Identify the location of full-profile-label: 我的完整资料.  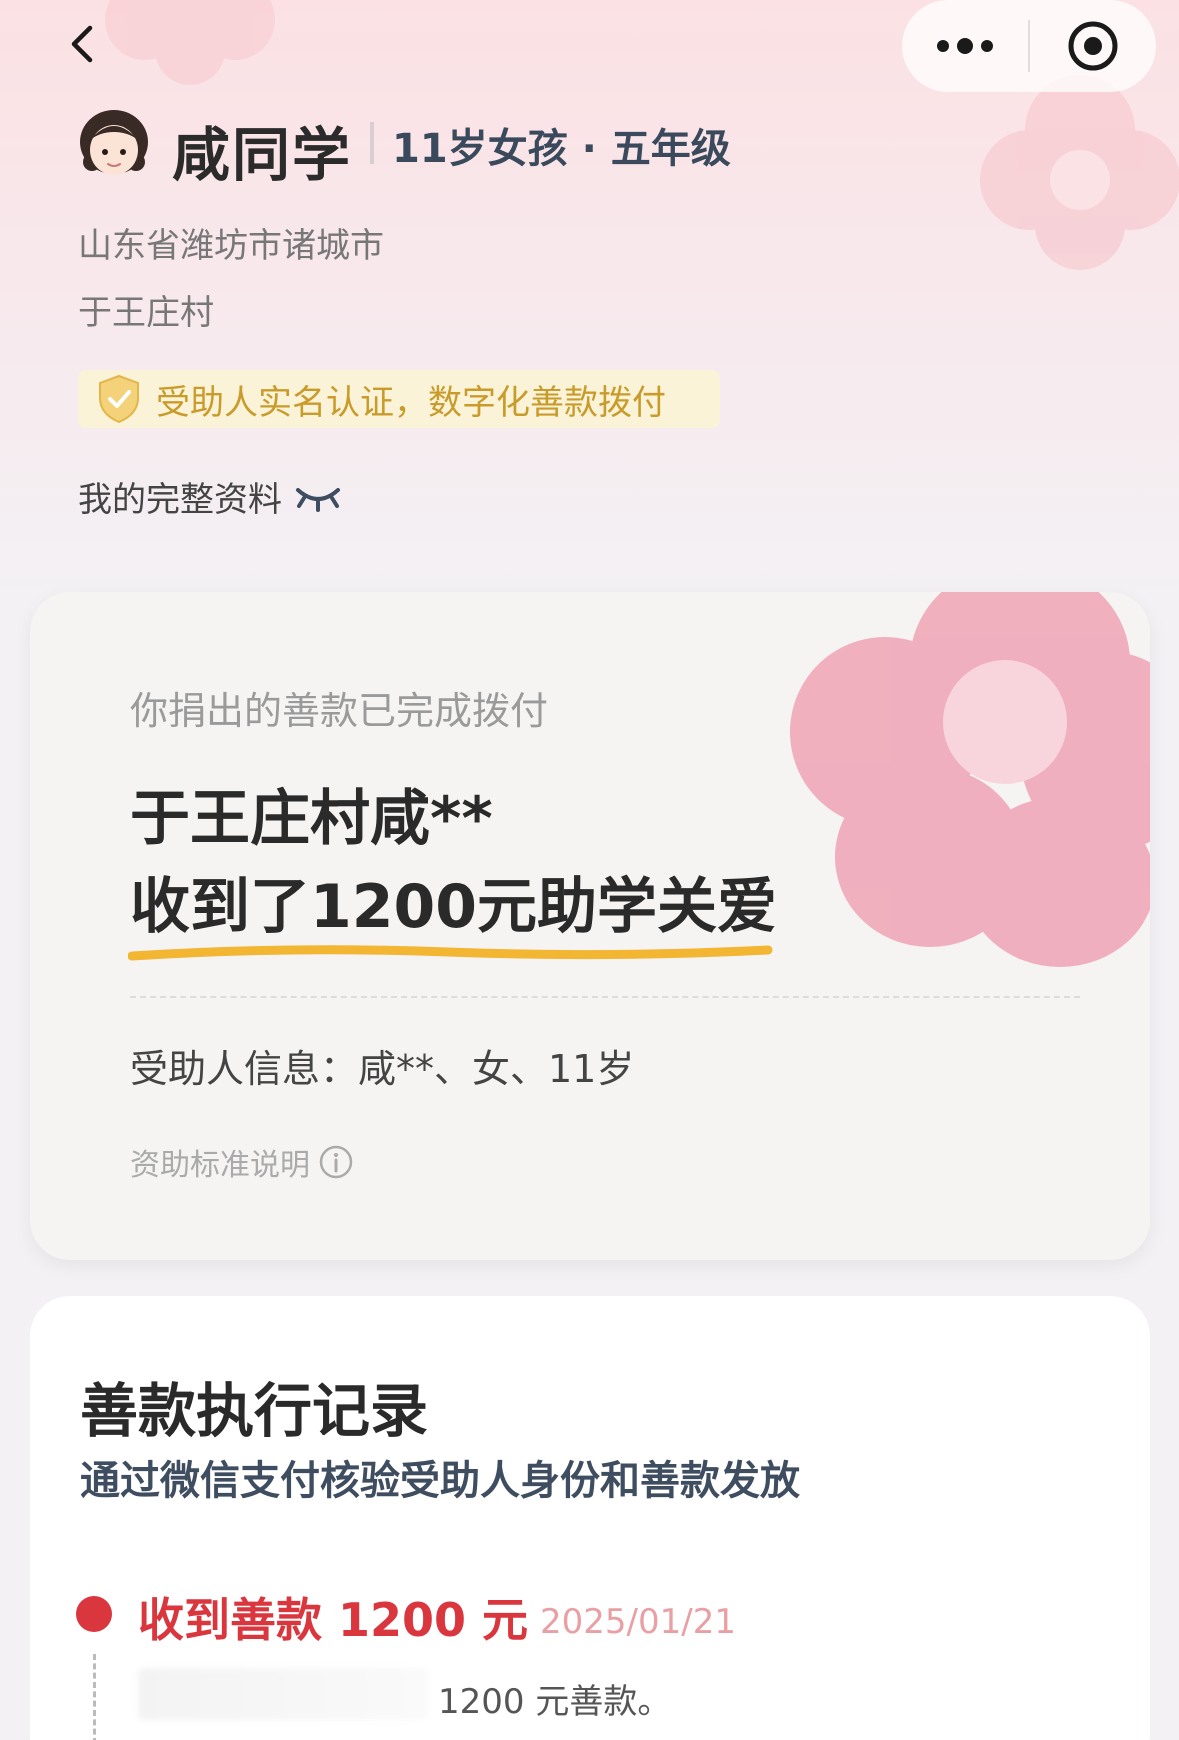
(180, 500).